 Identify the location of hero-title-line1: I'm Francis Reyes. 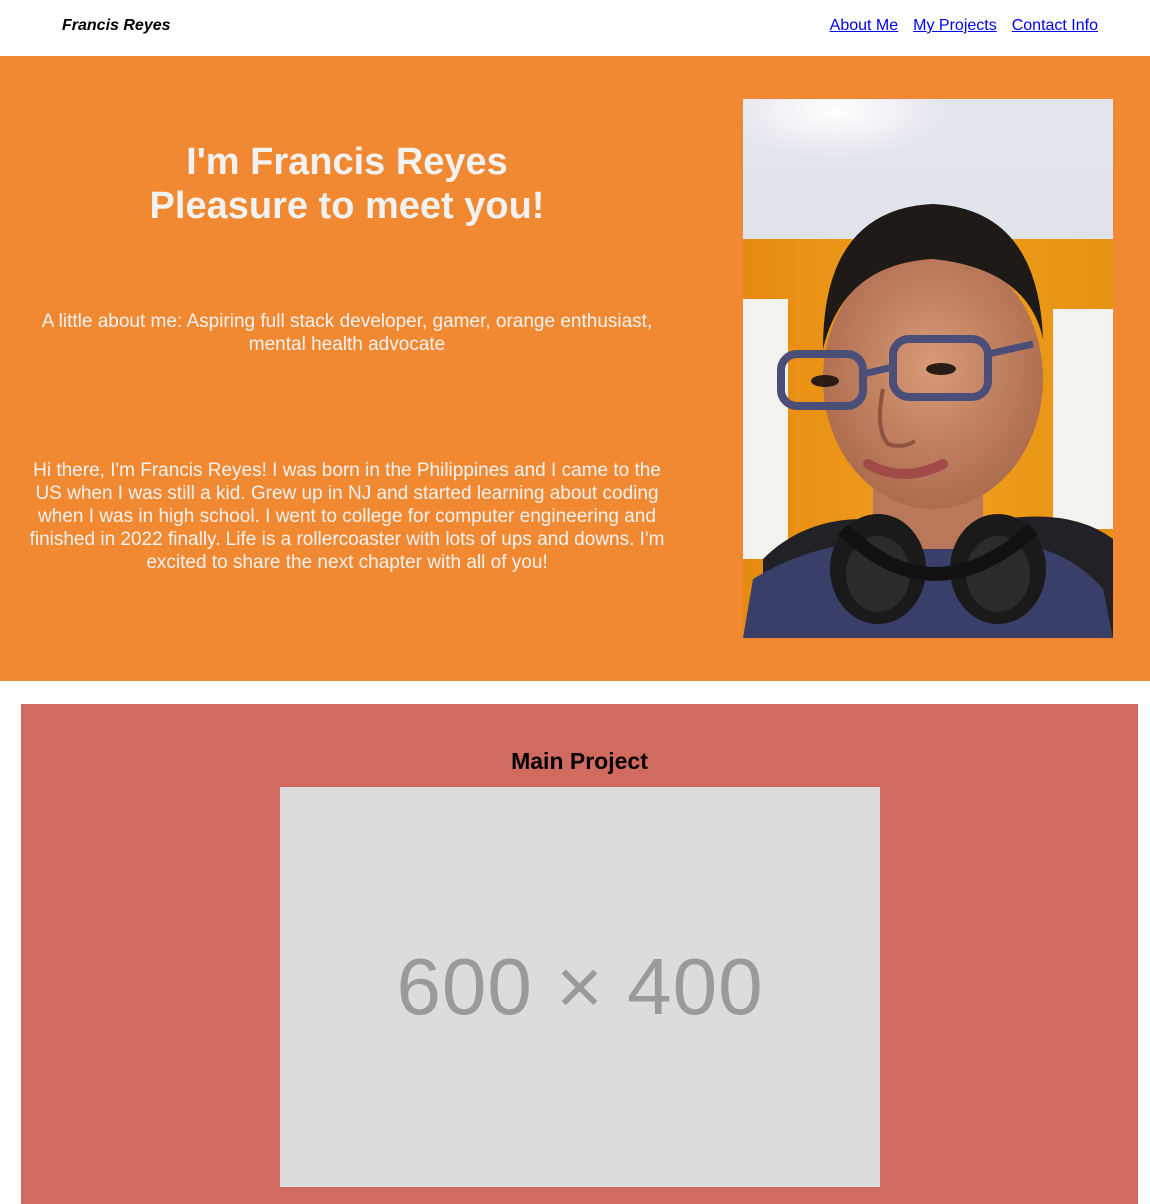
(347, 162).